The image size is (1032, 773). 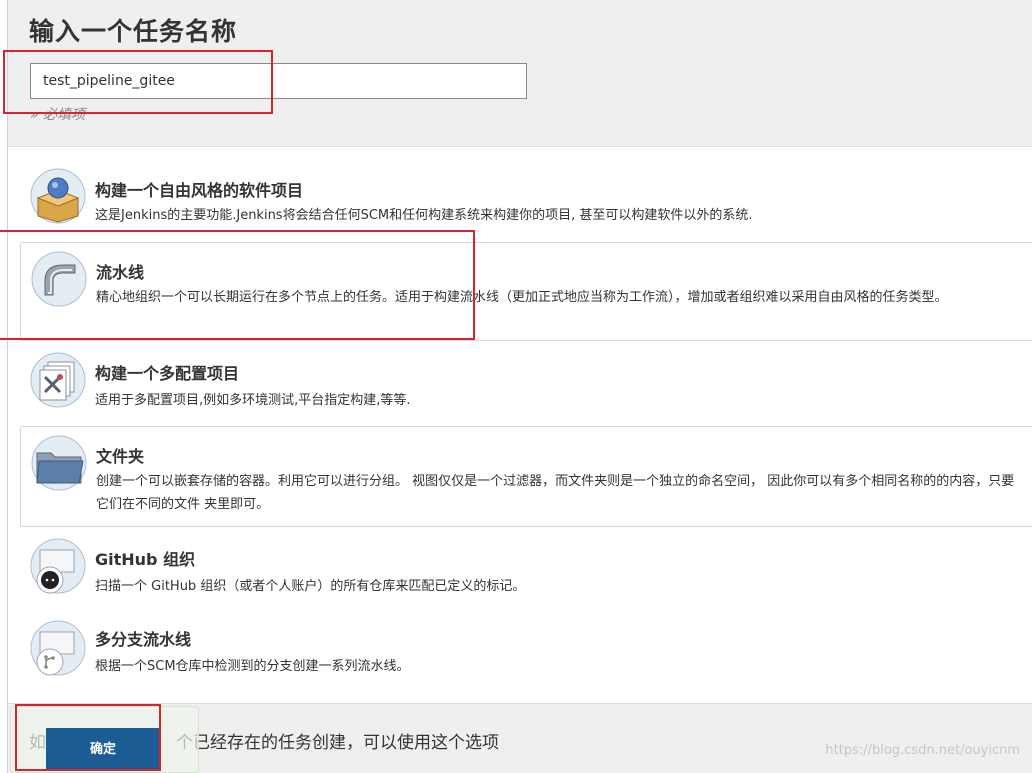 What do you see at coordinates (58, 566) in the screenshot?
I see `github-org-icon` at bounding box center [58, 566].